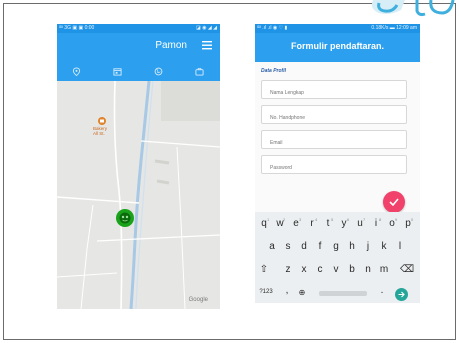  I want to click on submit-fab-button, so click(394, 202).